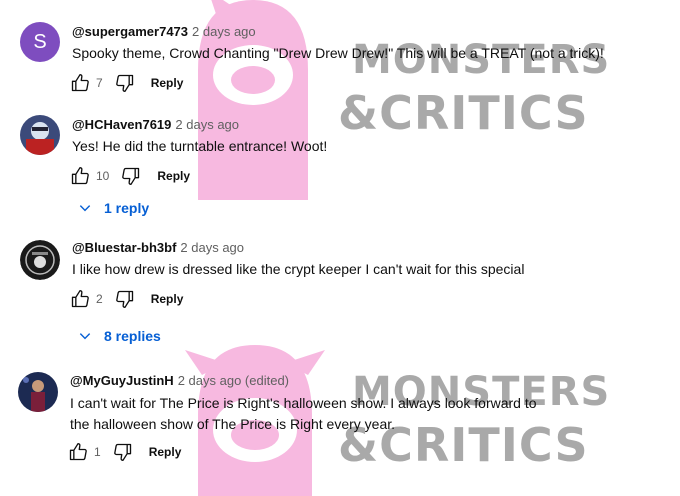 The width and height of the screenshot is (680, 496). What do you see at coordinates (127, 208) in the screenshot?
I see `replies-label: 1 reply` at bounding box center [127, 208].